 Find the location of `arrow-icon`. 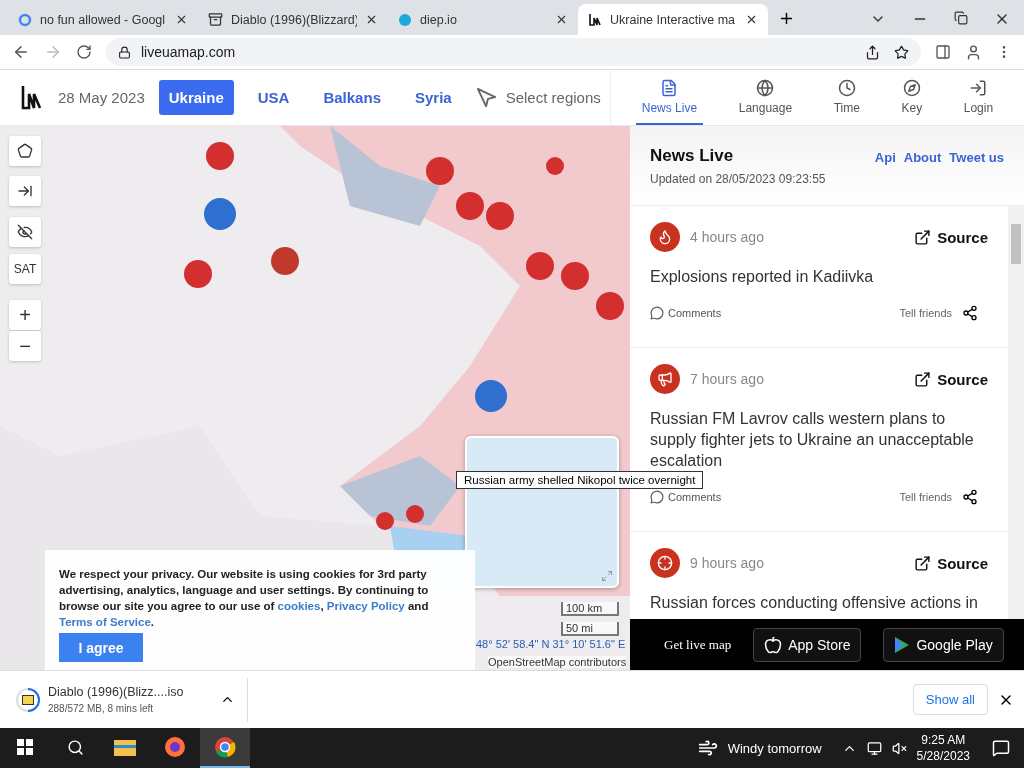

arrow-icon is located at coordinates (25, 191).